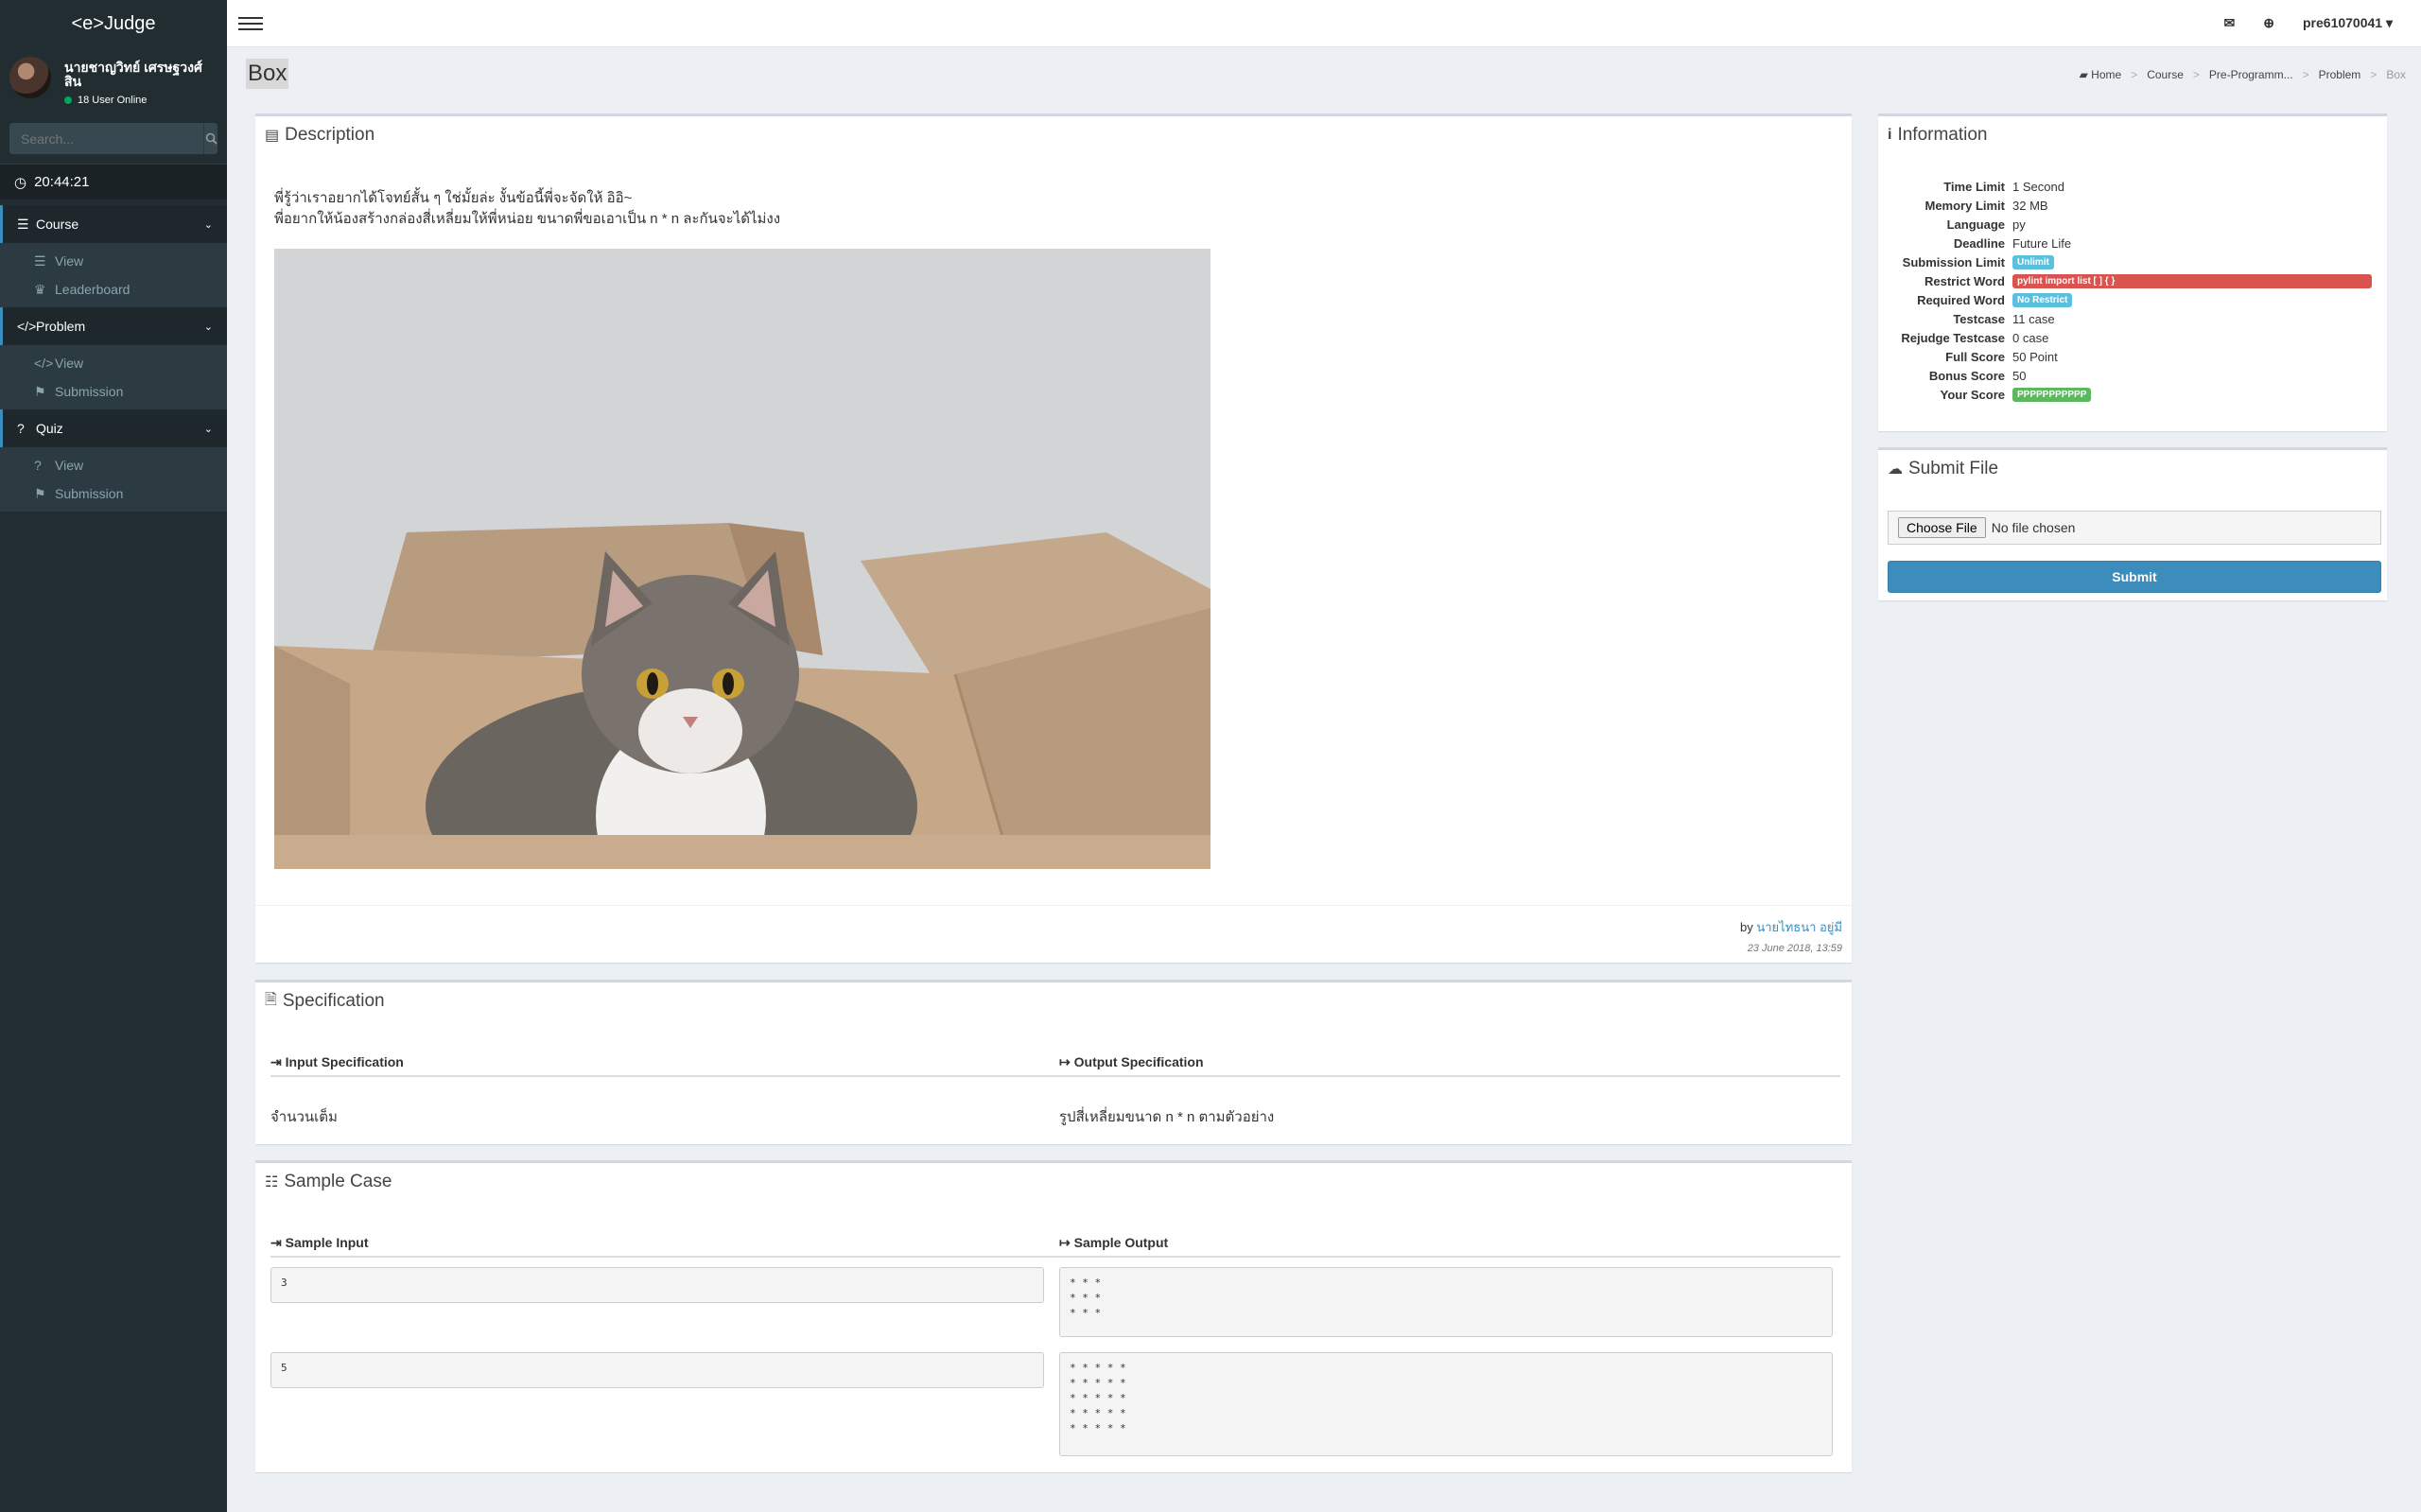 The height and width of the screenshot is (1512, 2421). What do you see at coordinates (320, 135) in the screenshot?
I see `description-title: ▤ Description` at bounding box center [320, 135].